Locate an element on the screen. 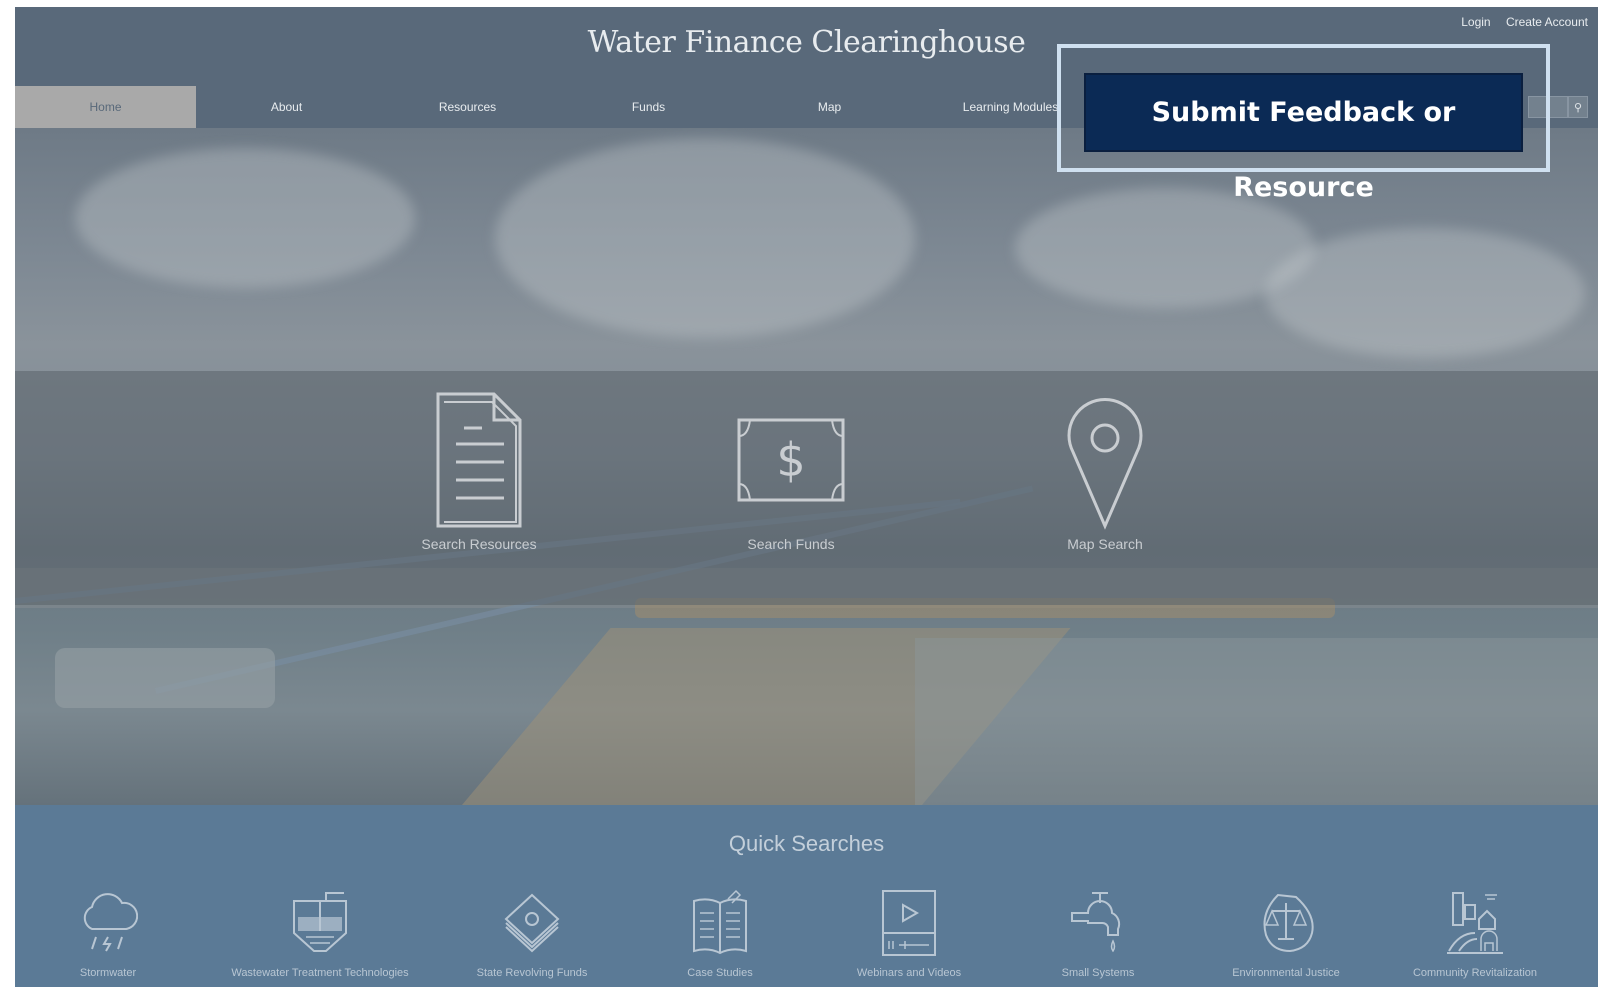  quick-searches-title: Quick Searches is located at coordinates (806, 843).